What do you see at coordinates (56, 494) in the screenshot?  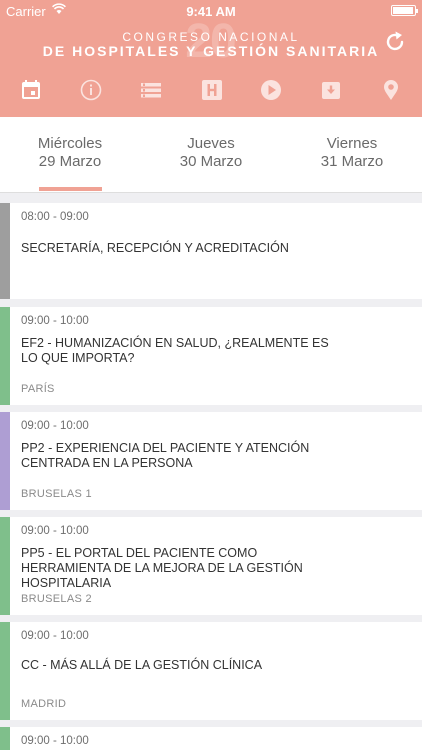 I see `session-room: BRUSELAS 1` at bounding box center [56, 494].